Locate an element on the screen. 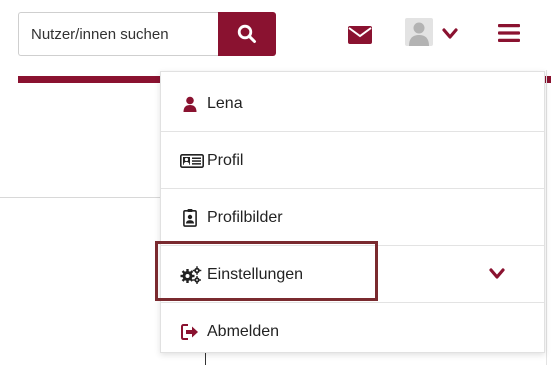 The image size is (551, 365). search-input is located at coordinates (118, 34).